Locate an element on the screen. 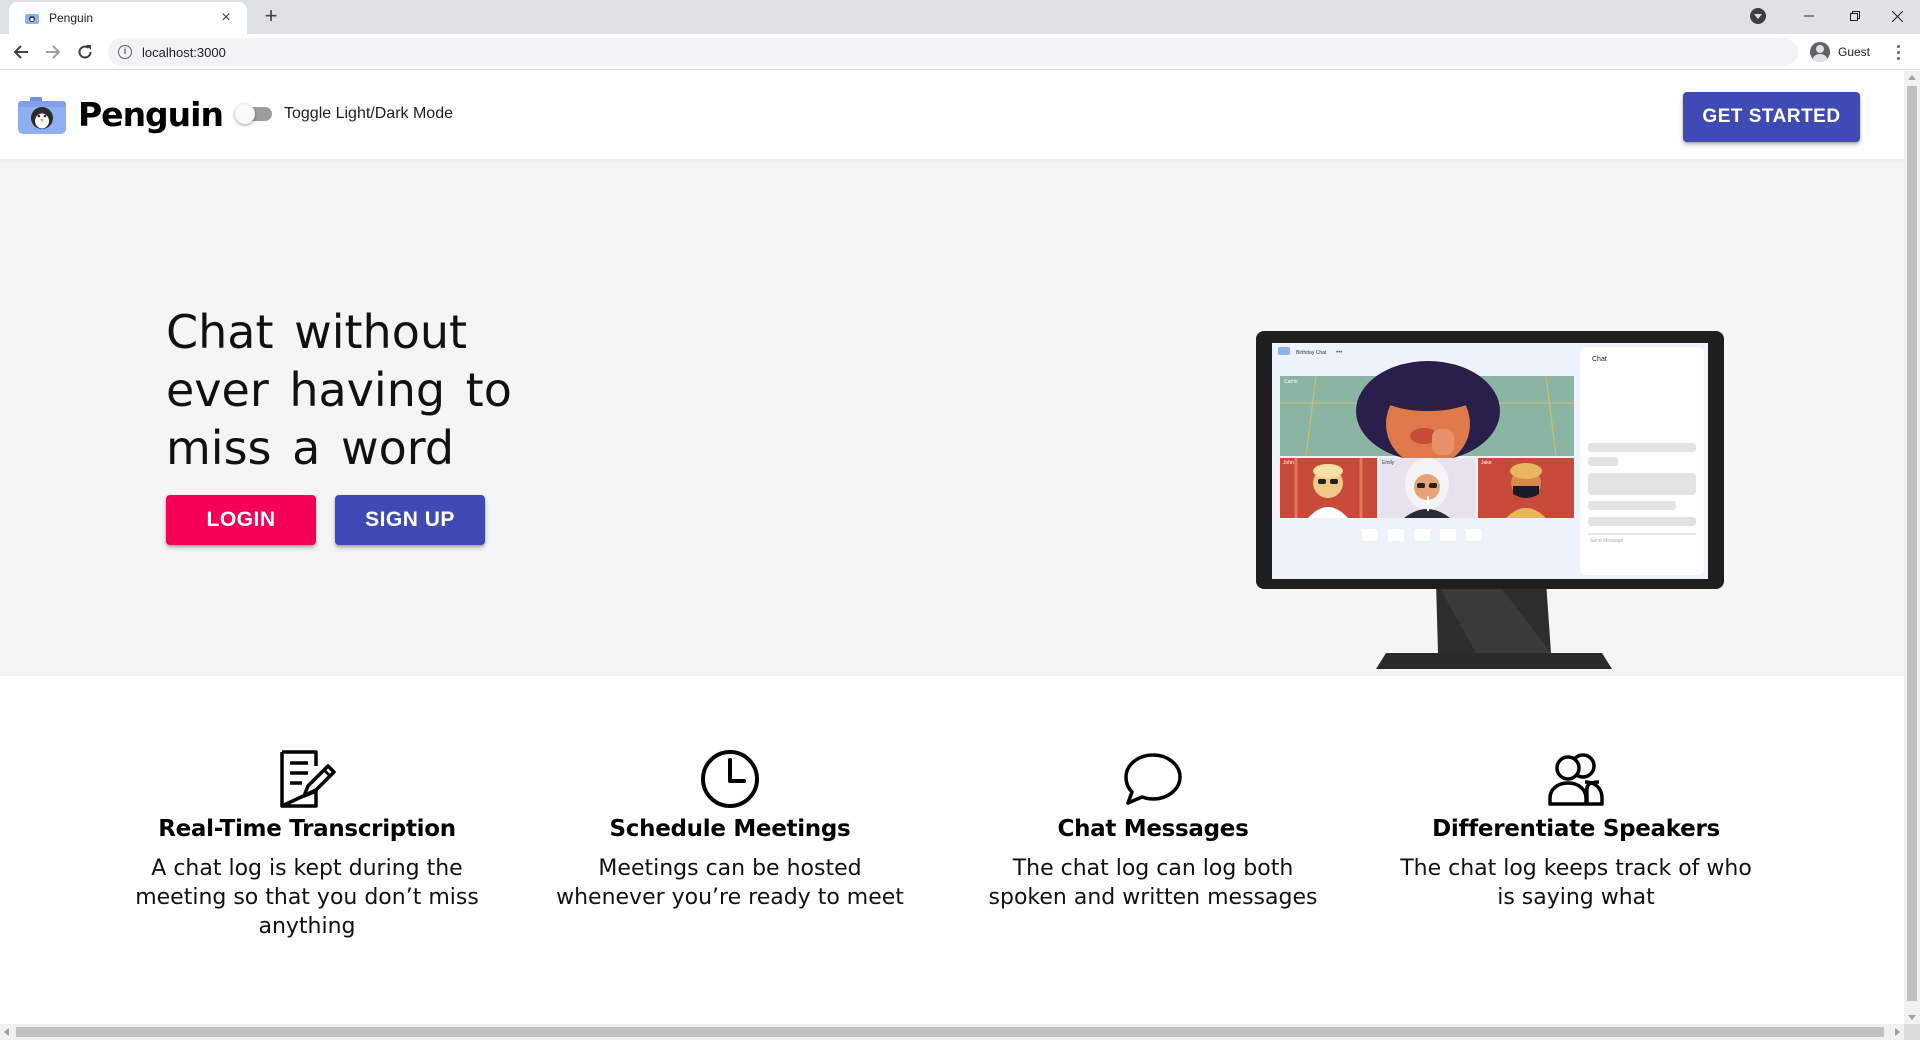  logo-link: Penguin is located at coordinates (121, 114).